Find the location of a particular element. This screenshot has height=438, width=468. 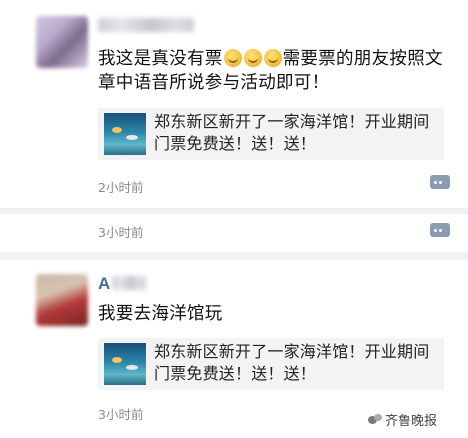

wechat-icon is located at coordinates (375, 419).